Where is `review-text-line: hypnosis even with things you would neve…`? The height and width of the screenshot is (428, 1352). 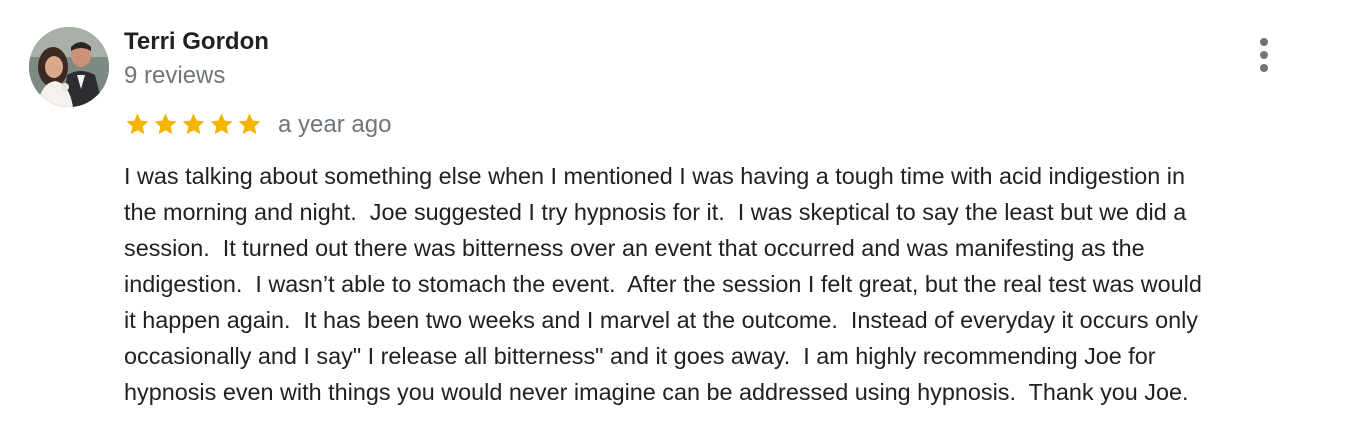
review-text-line: hypnosis even with things you would neve… is located at coordinates (656, 392).